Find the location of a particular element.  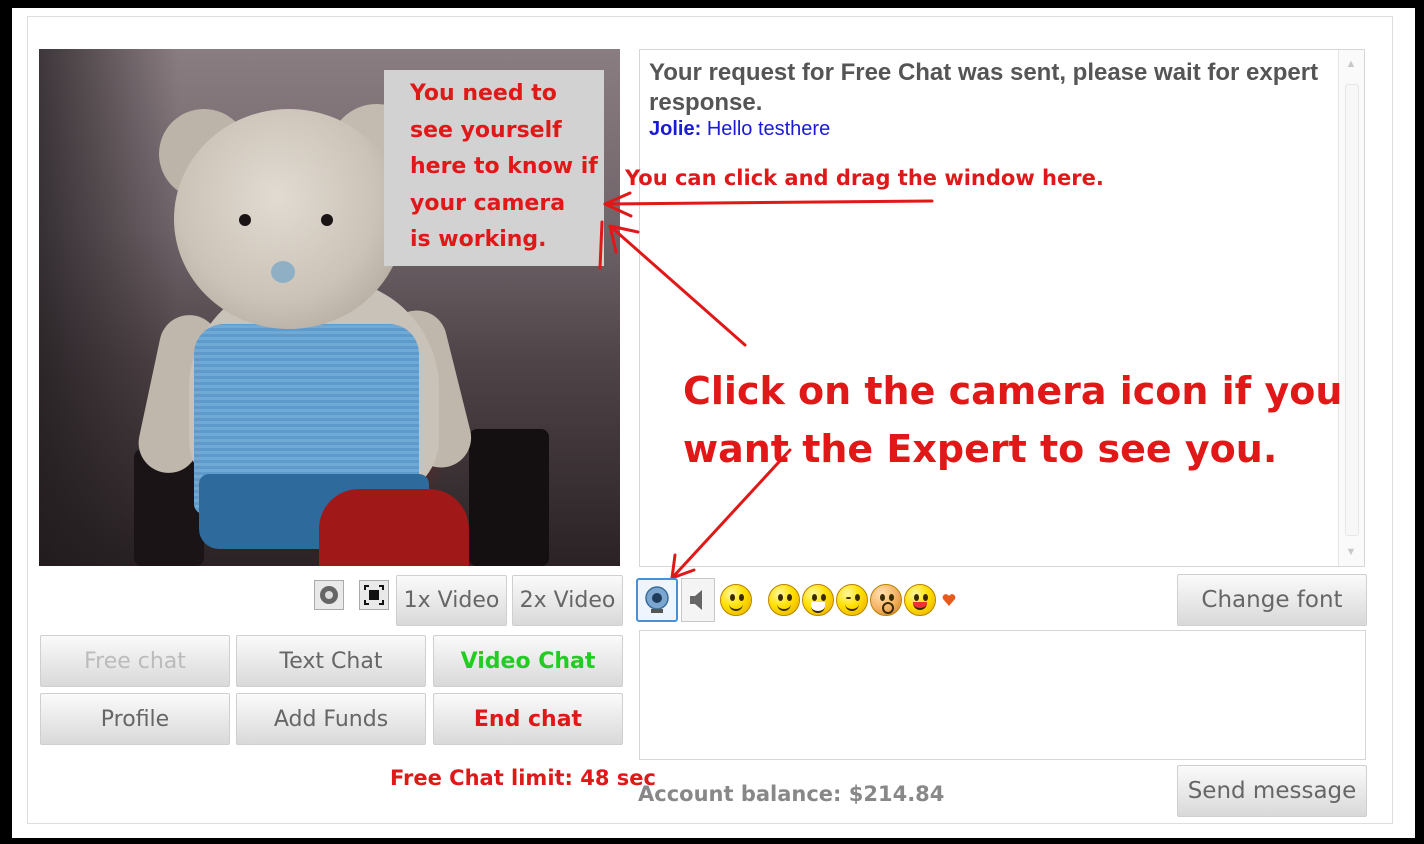

emoticon-bar is located at coordinates (838, 600).